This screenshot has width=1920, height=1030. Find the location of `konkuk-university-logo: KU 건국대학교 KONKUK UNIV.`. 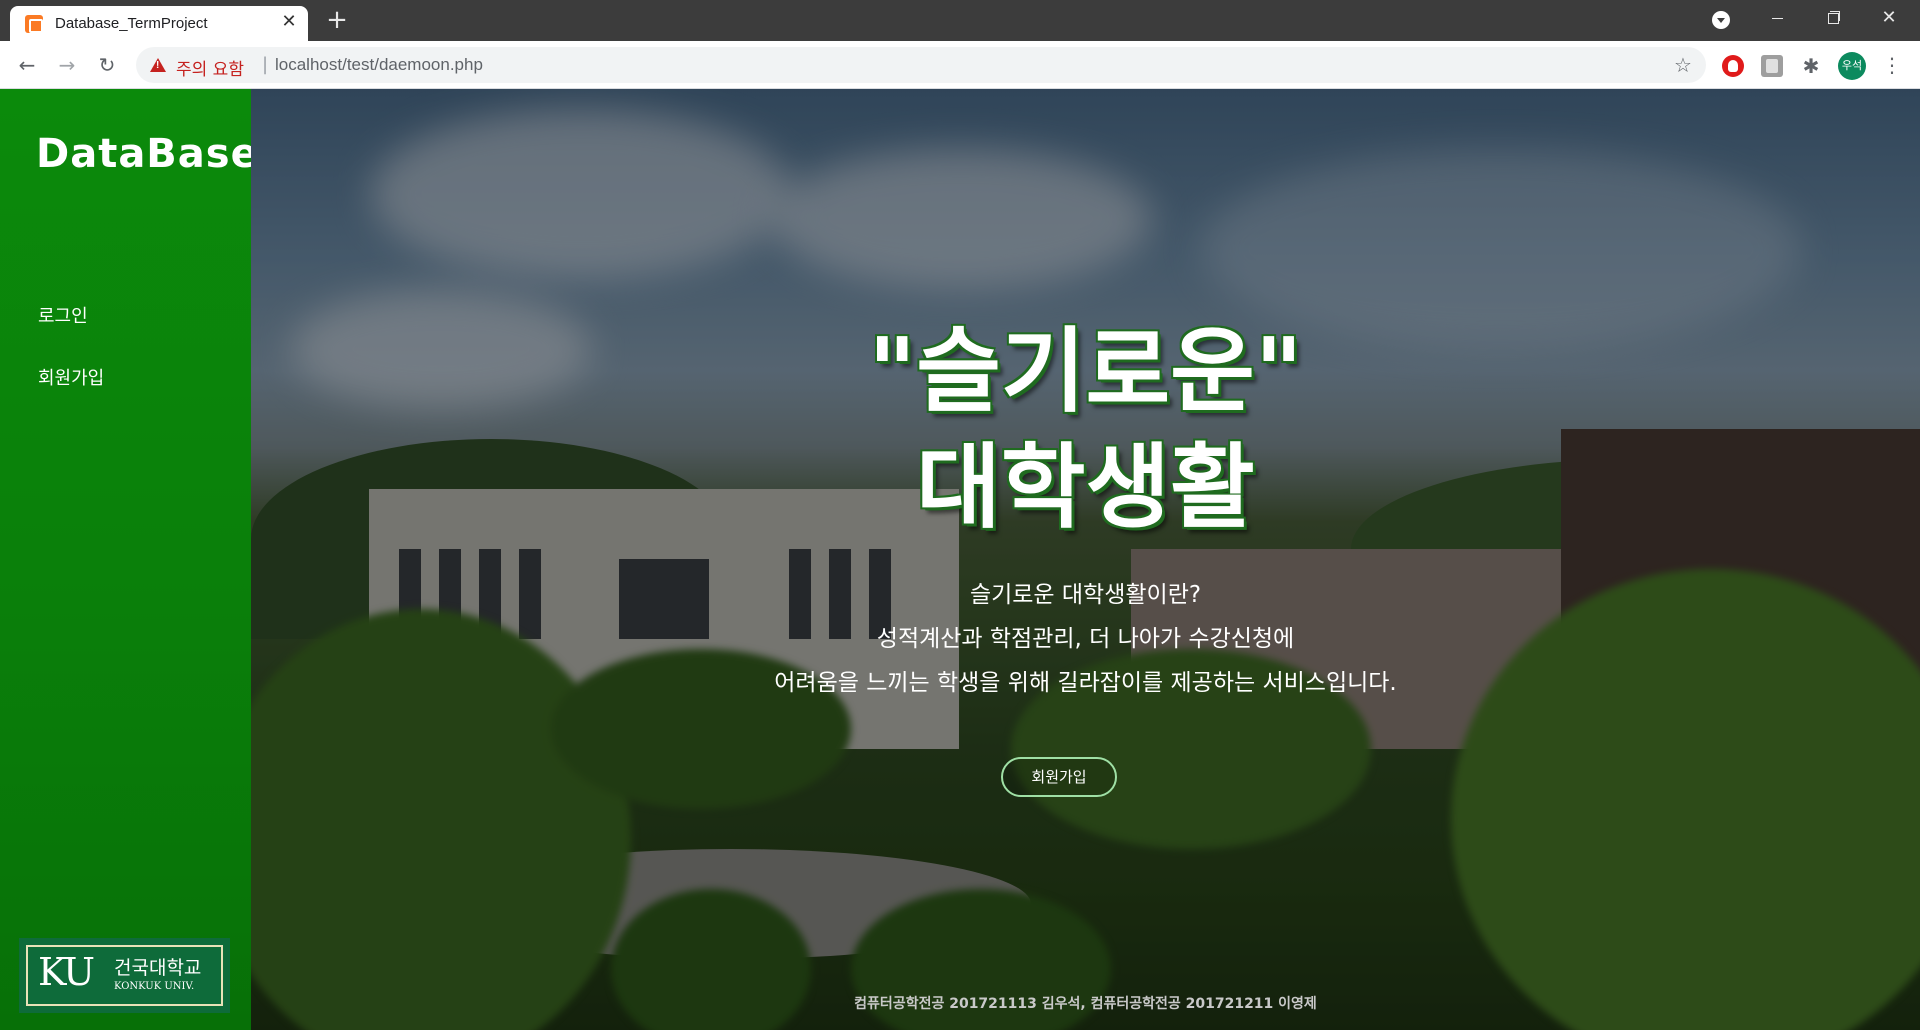

konkuk-university-logo: KU 건국대학교 KONKUK UNIV. is located at coordinates (124, 975).